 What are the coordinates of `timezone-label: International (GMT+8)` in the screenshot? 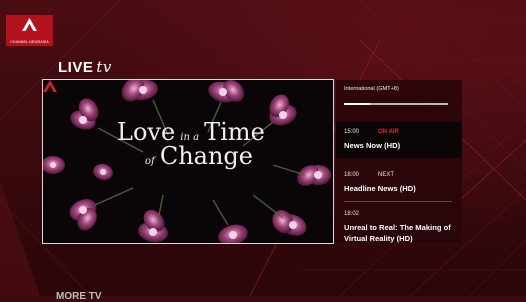 It's located at (371, 89).